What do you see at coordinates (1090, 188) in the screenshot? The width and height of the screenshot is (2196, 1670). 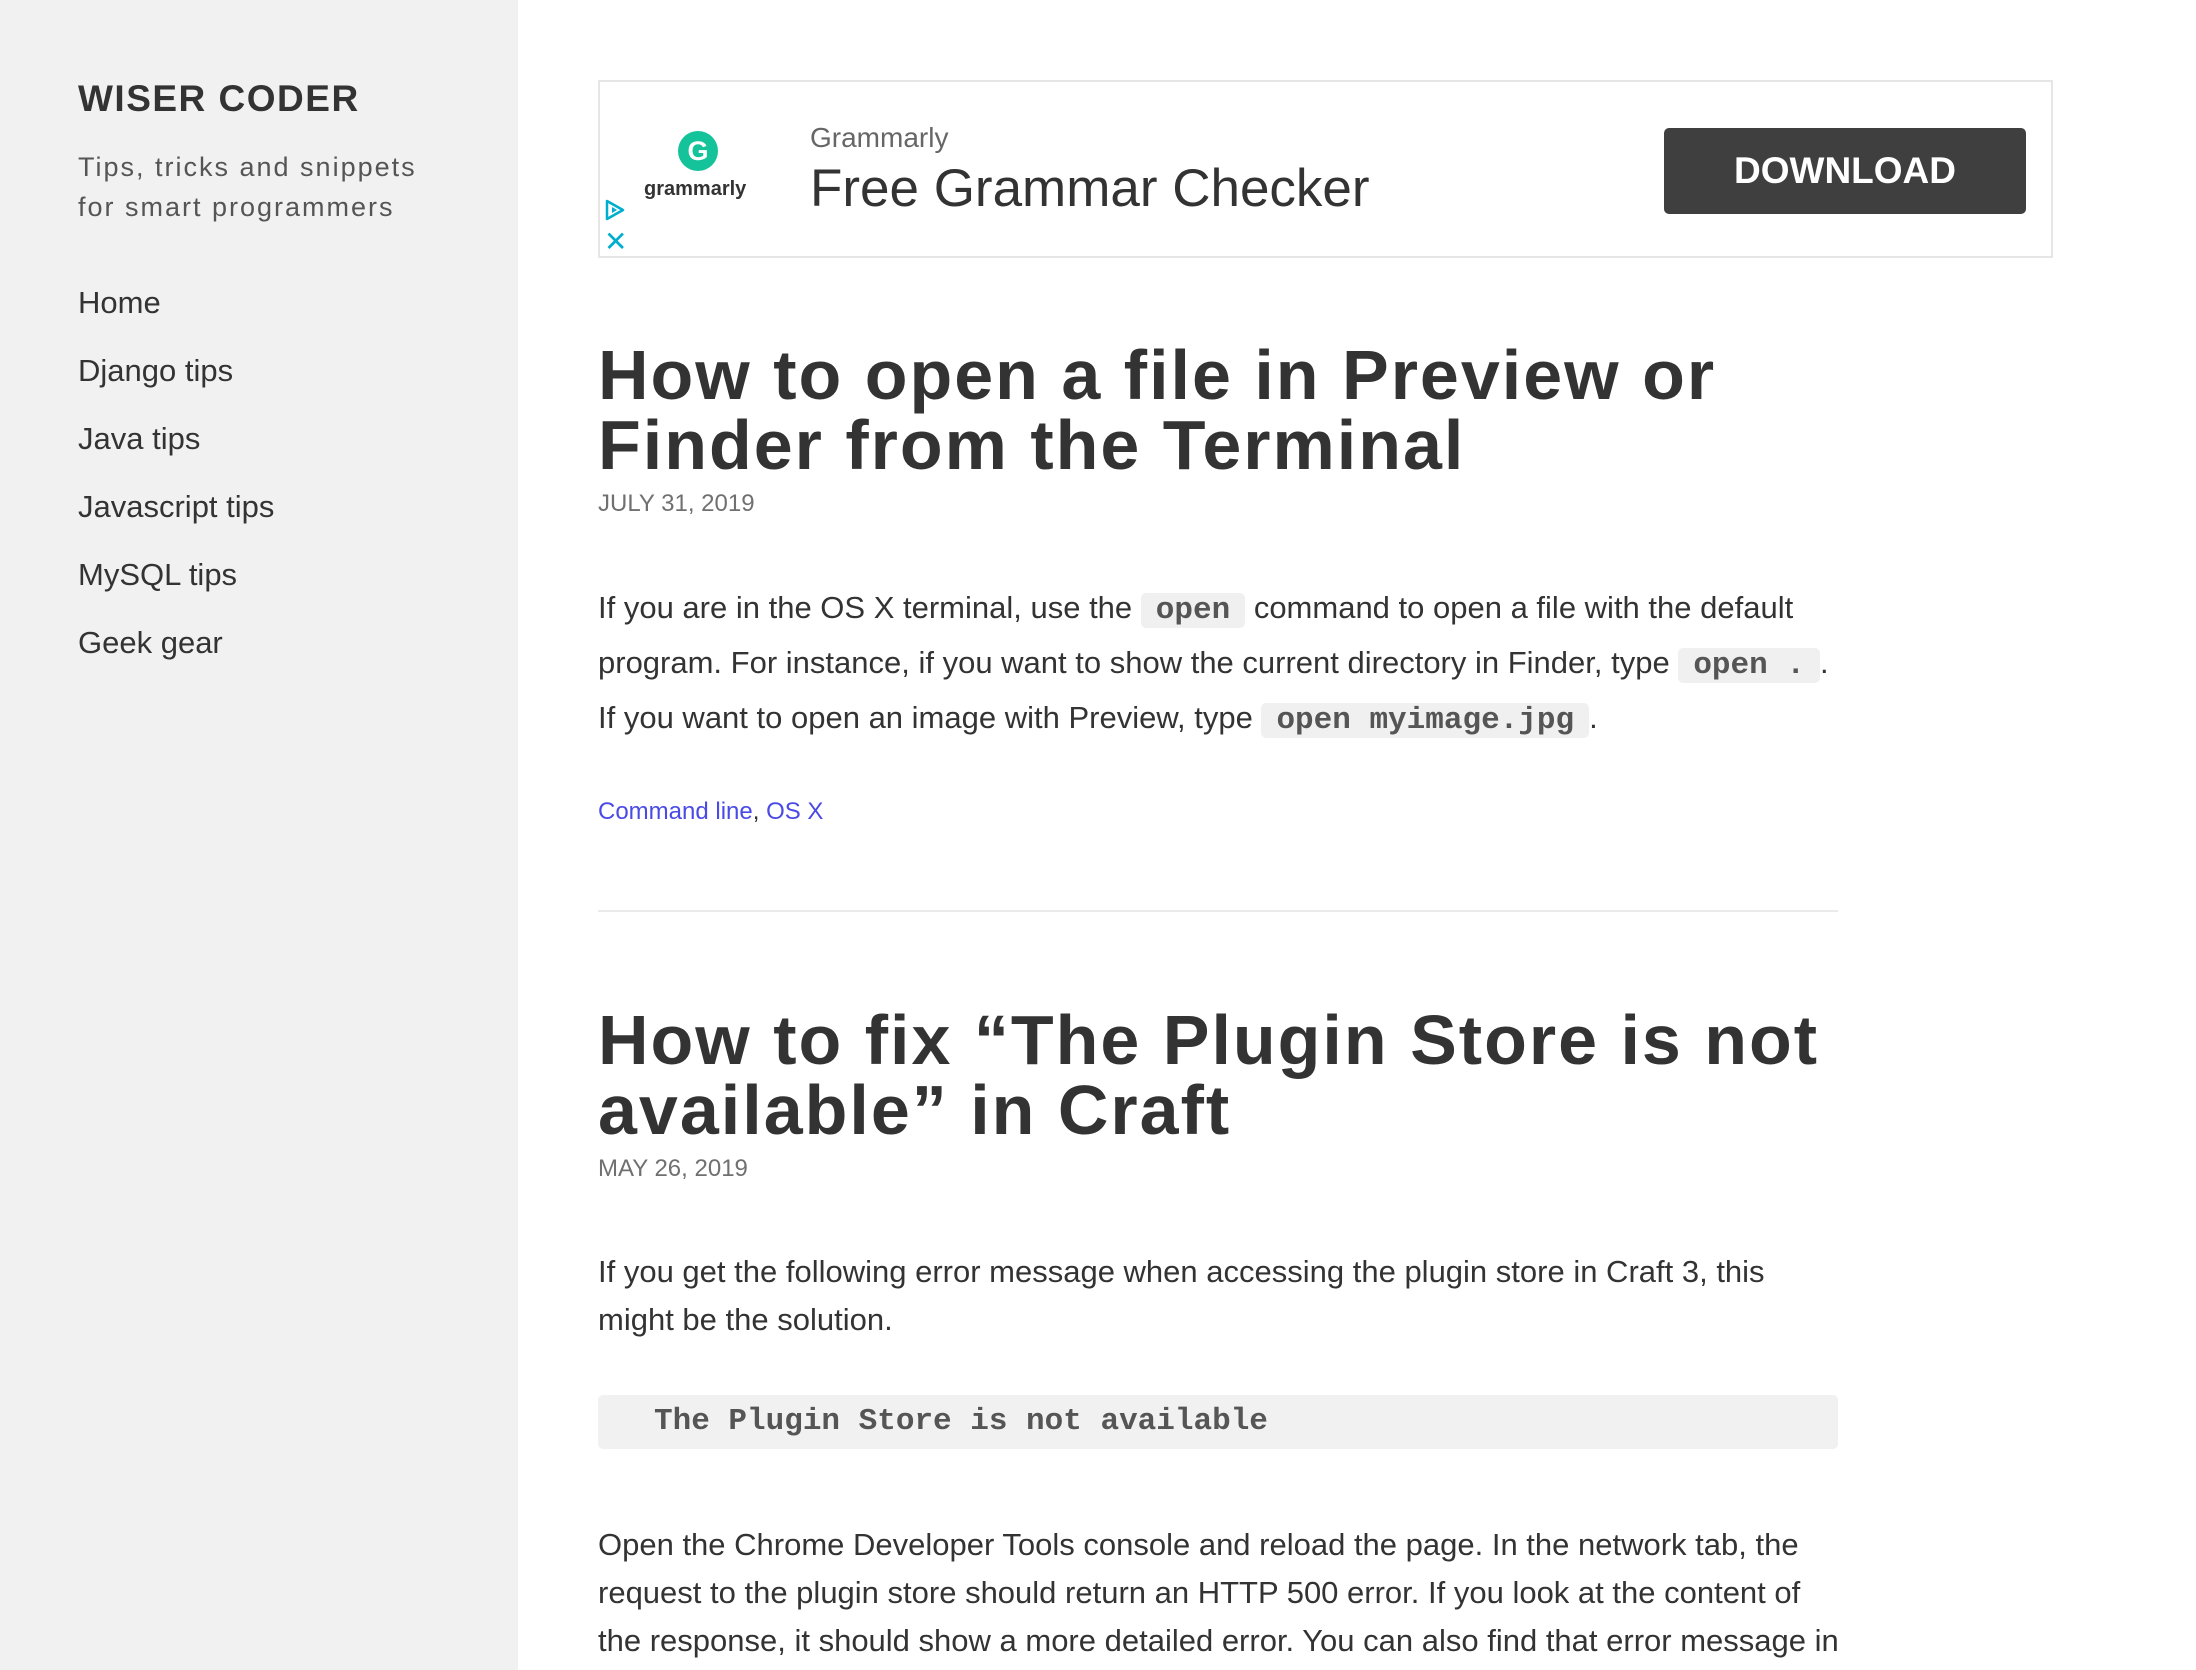 I see `ad-headline: Free Grammar Checker` at bounding box center [1090, 188].